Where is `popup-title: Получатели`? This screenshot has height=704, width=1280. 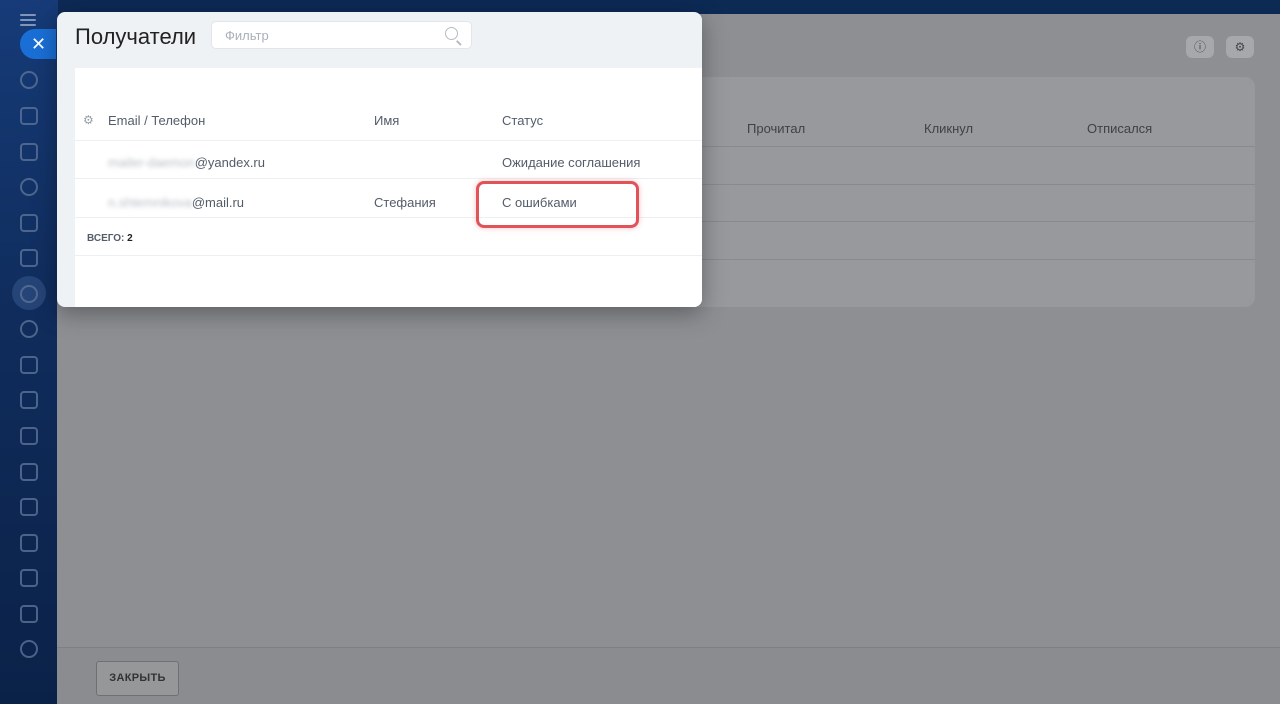
popup-title: Получатели is located at coordinates (136, 36).